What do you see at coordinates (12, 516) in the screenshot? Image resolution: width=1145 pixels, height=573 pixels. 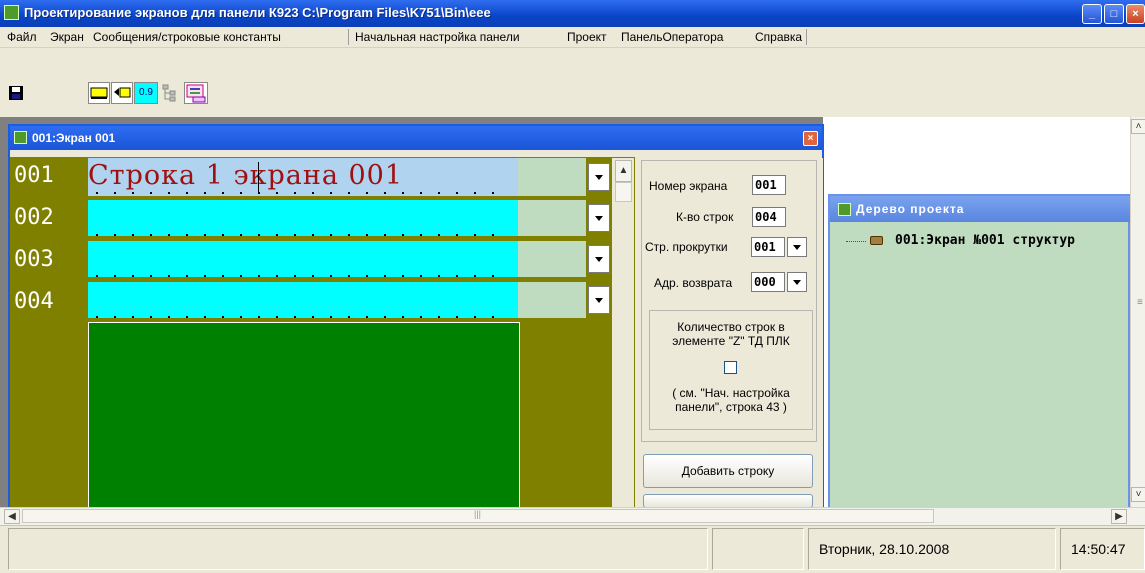 I see `scroll-left-icon: ◀` at bounding box center [12, 516].